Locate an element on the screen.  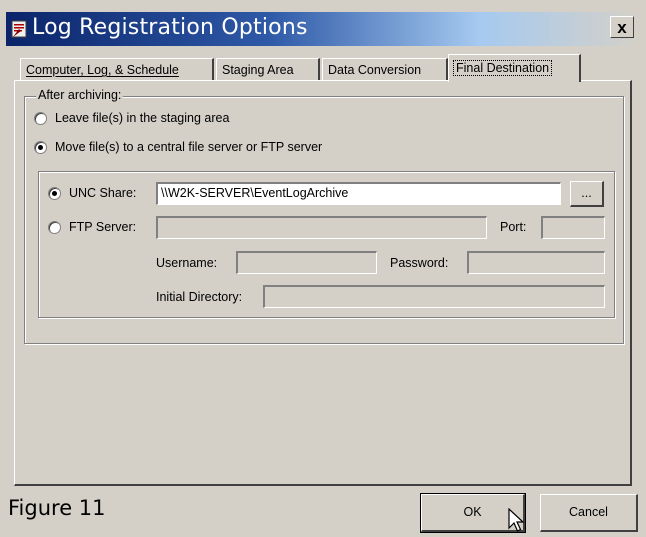
cancel-button: Cancel is located at coordinates (589, 513).